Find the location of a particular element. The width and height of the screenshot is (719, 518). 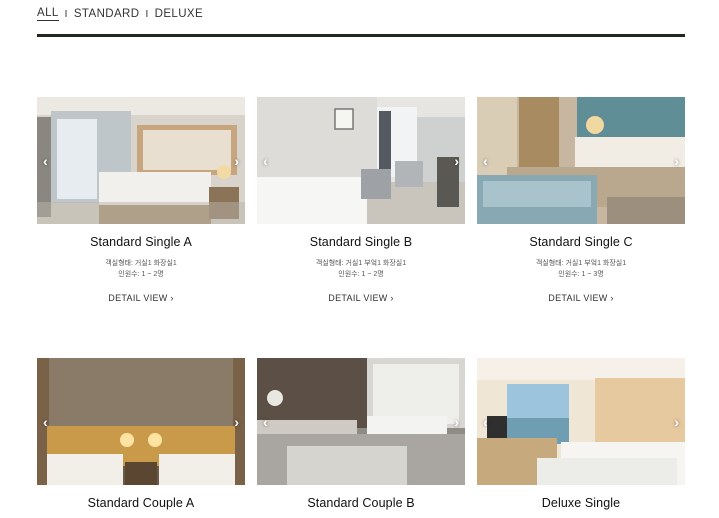

room-title: Standard Single B is located at coordinates (361, 242).